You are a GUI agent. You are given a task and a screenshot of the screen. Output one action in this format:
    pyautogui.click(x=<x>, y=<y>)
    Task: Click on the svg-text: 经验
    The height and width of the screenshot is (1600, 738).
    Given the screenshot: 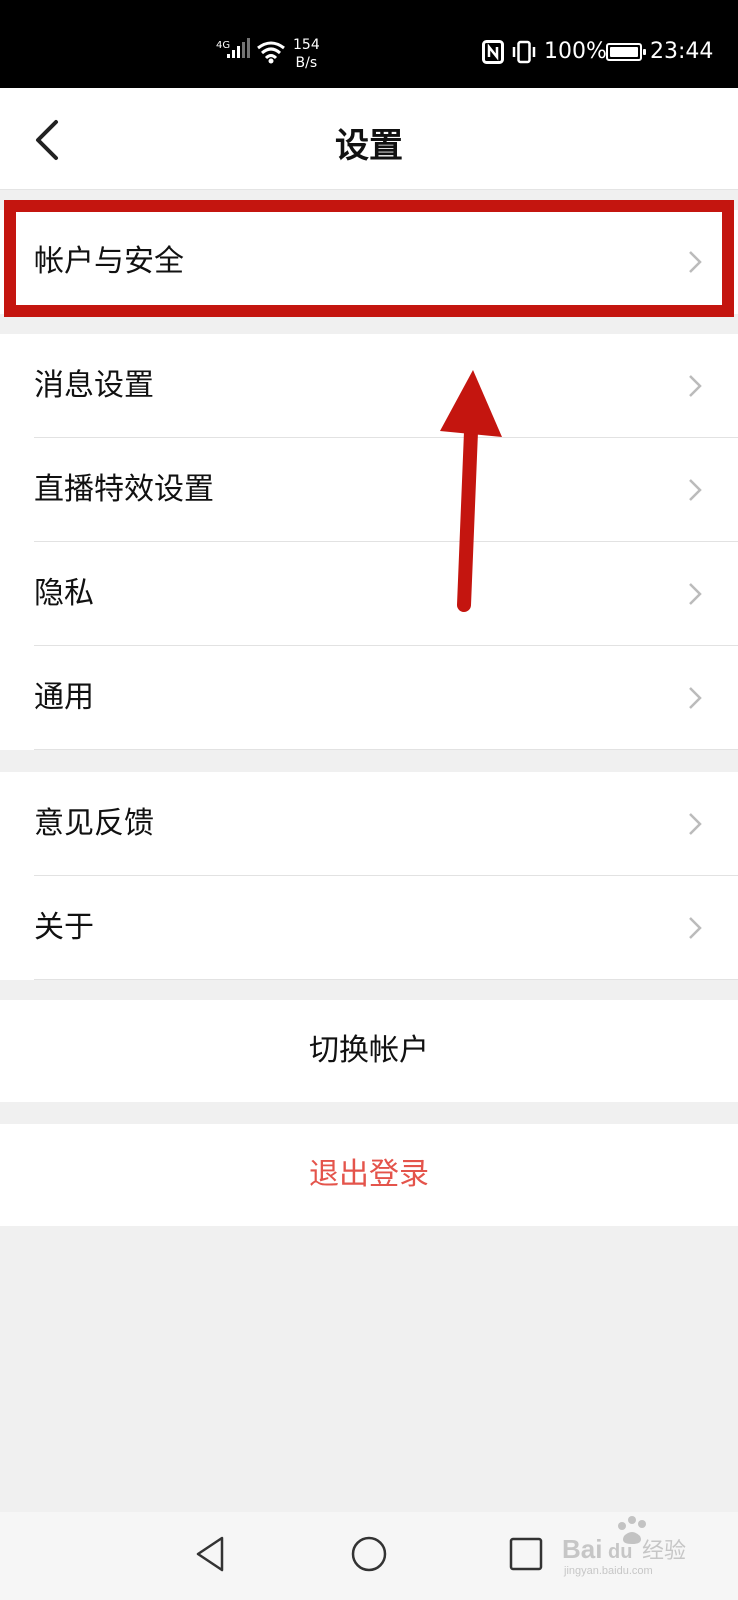 What is the action you would take?
    pyautogui.click(x=664, y=1551)
    